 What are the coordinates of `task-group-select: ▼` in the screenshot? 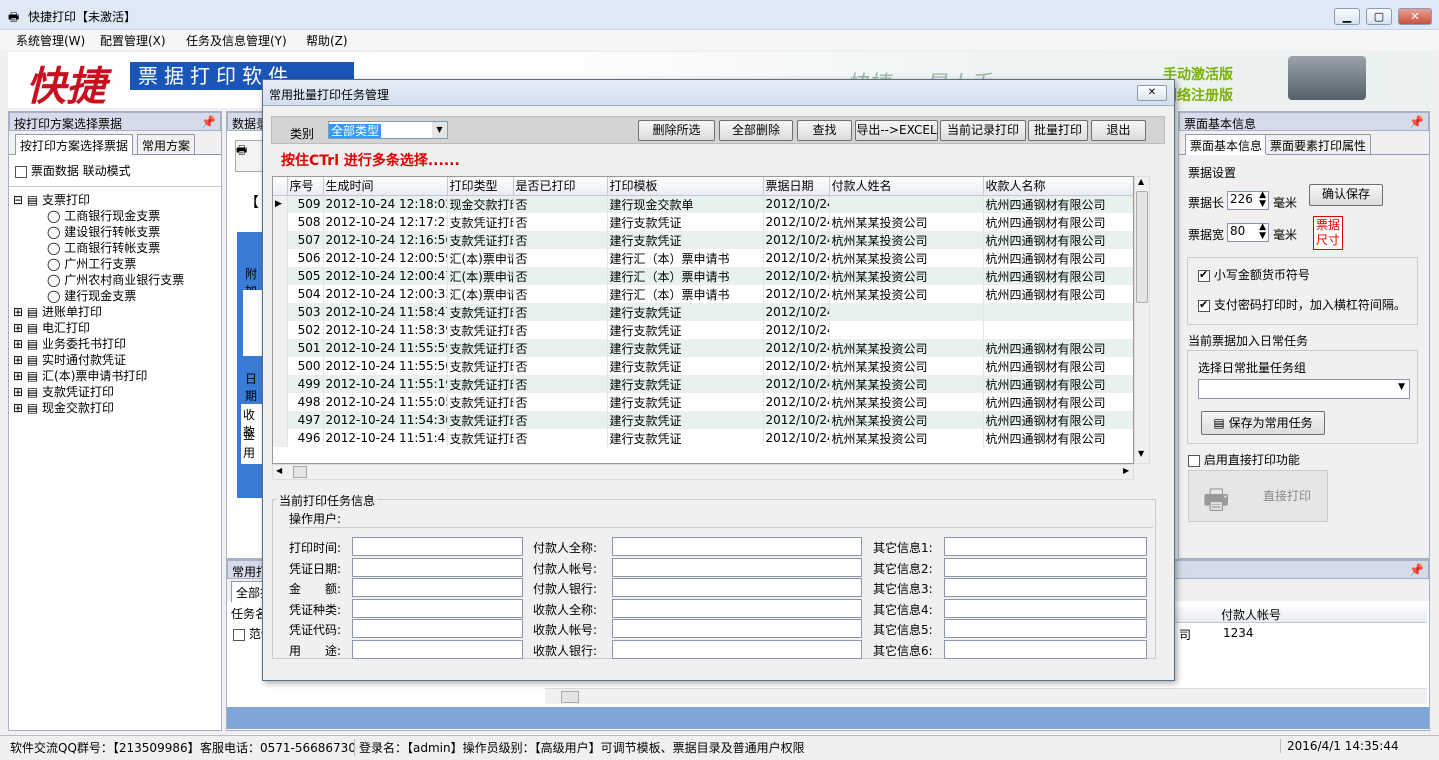 It's located at (1304, 389).